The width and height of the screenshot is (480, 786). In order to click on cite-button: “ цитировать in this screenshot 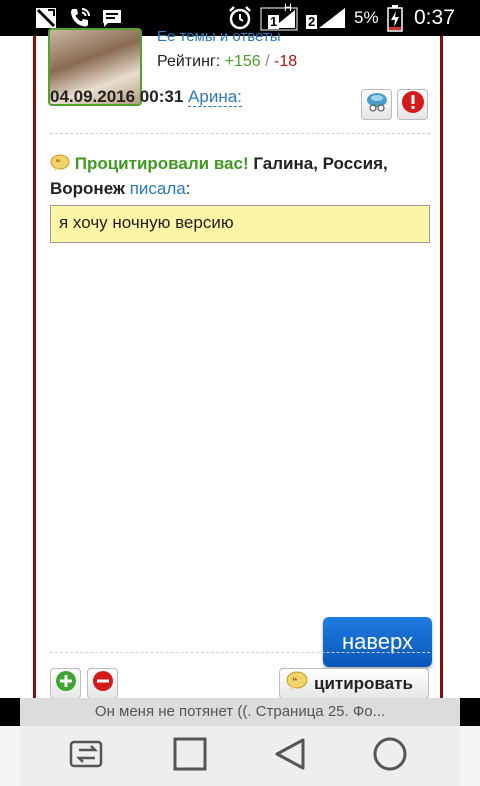, I will do `click(354, 683)`.